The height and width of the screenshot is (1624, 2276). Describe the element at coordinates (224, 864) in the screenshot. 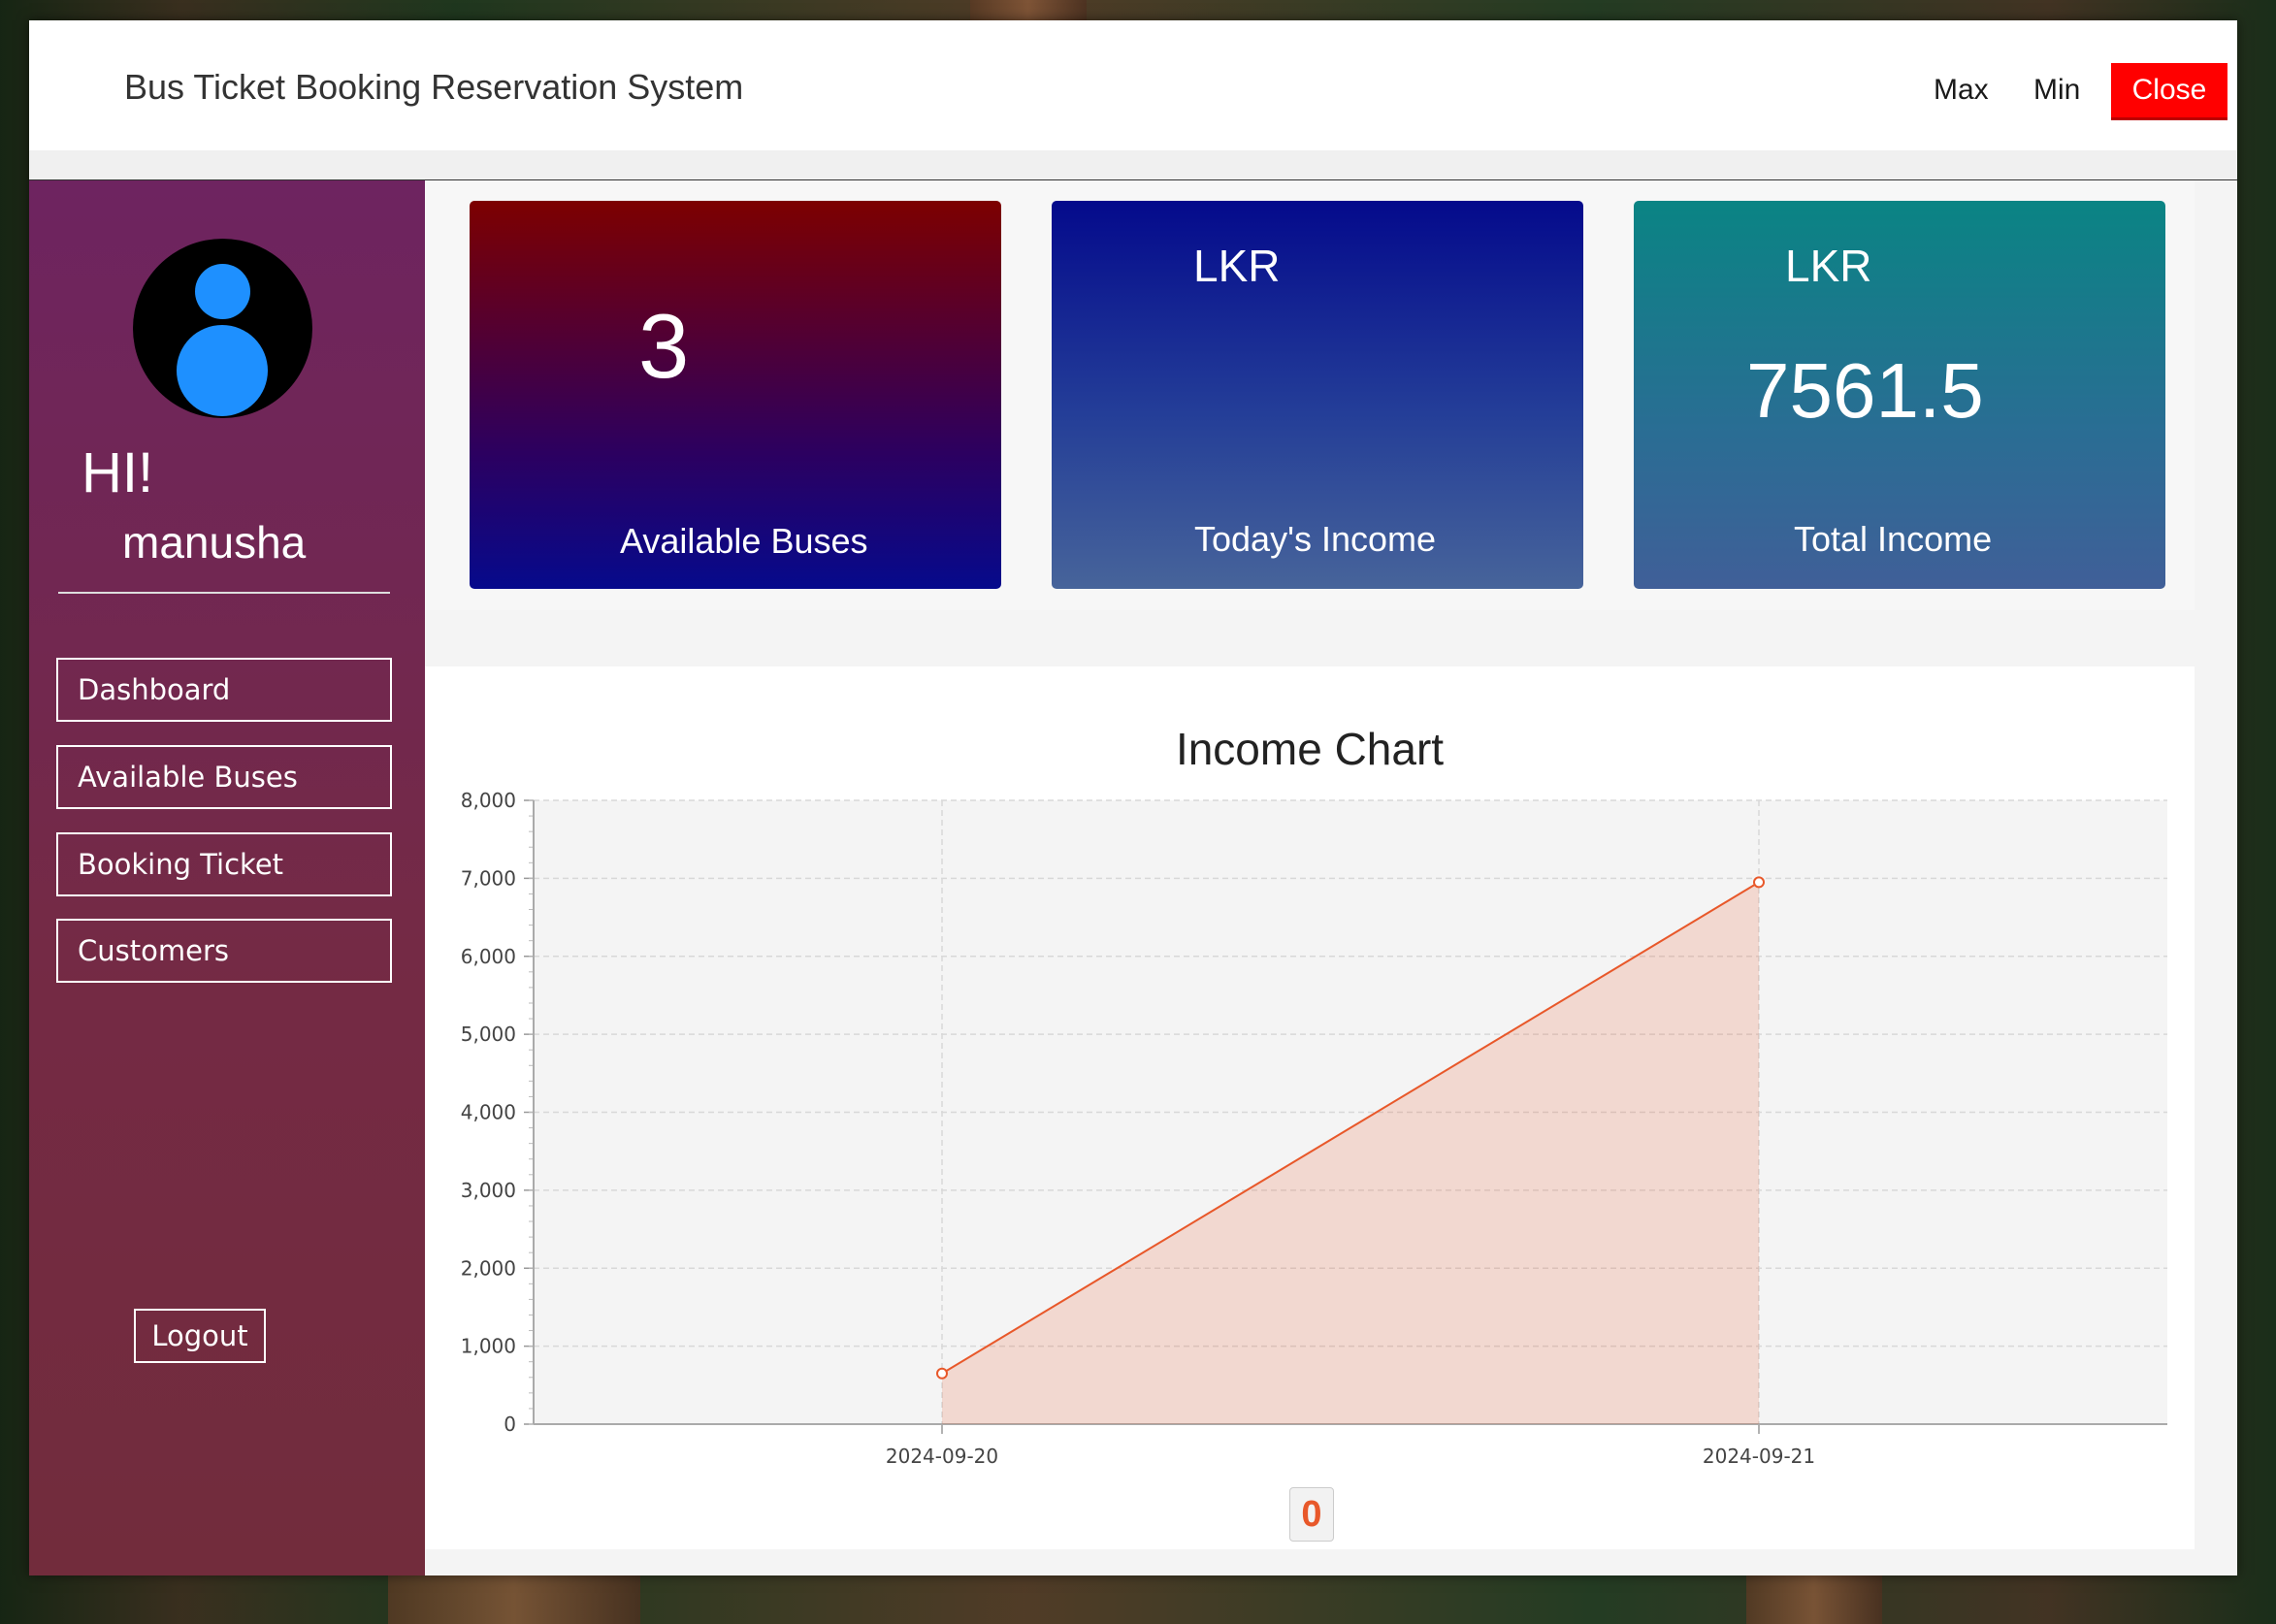

I see `sidebar-item-booking-ticket: Booking Ticket` at that location.